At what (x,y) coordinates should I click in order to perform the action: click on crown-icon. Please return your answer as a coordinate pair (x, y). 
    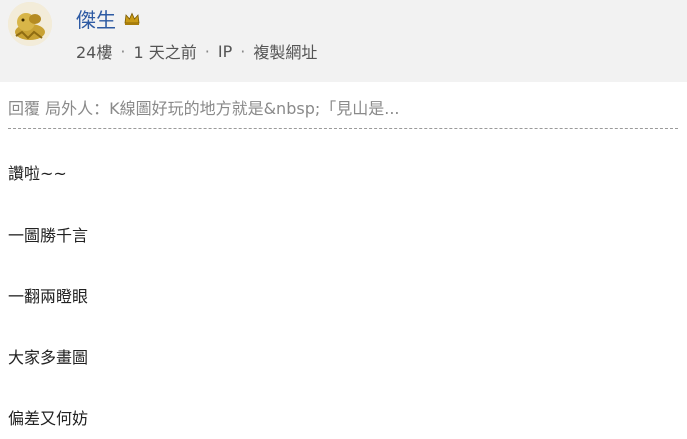
    Looking at the image, I should click on (132, 18).